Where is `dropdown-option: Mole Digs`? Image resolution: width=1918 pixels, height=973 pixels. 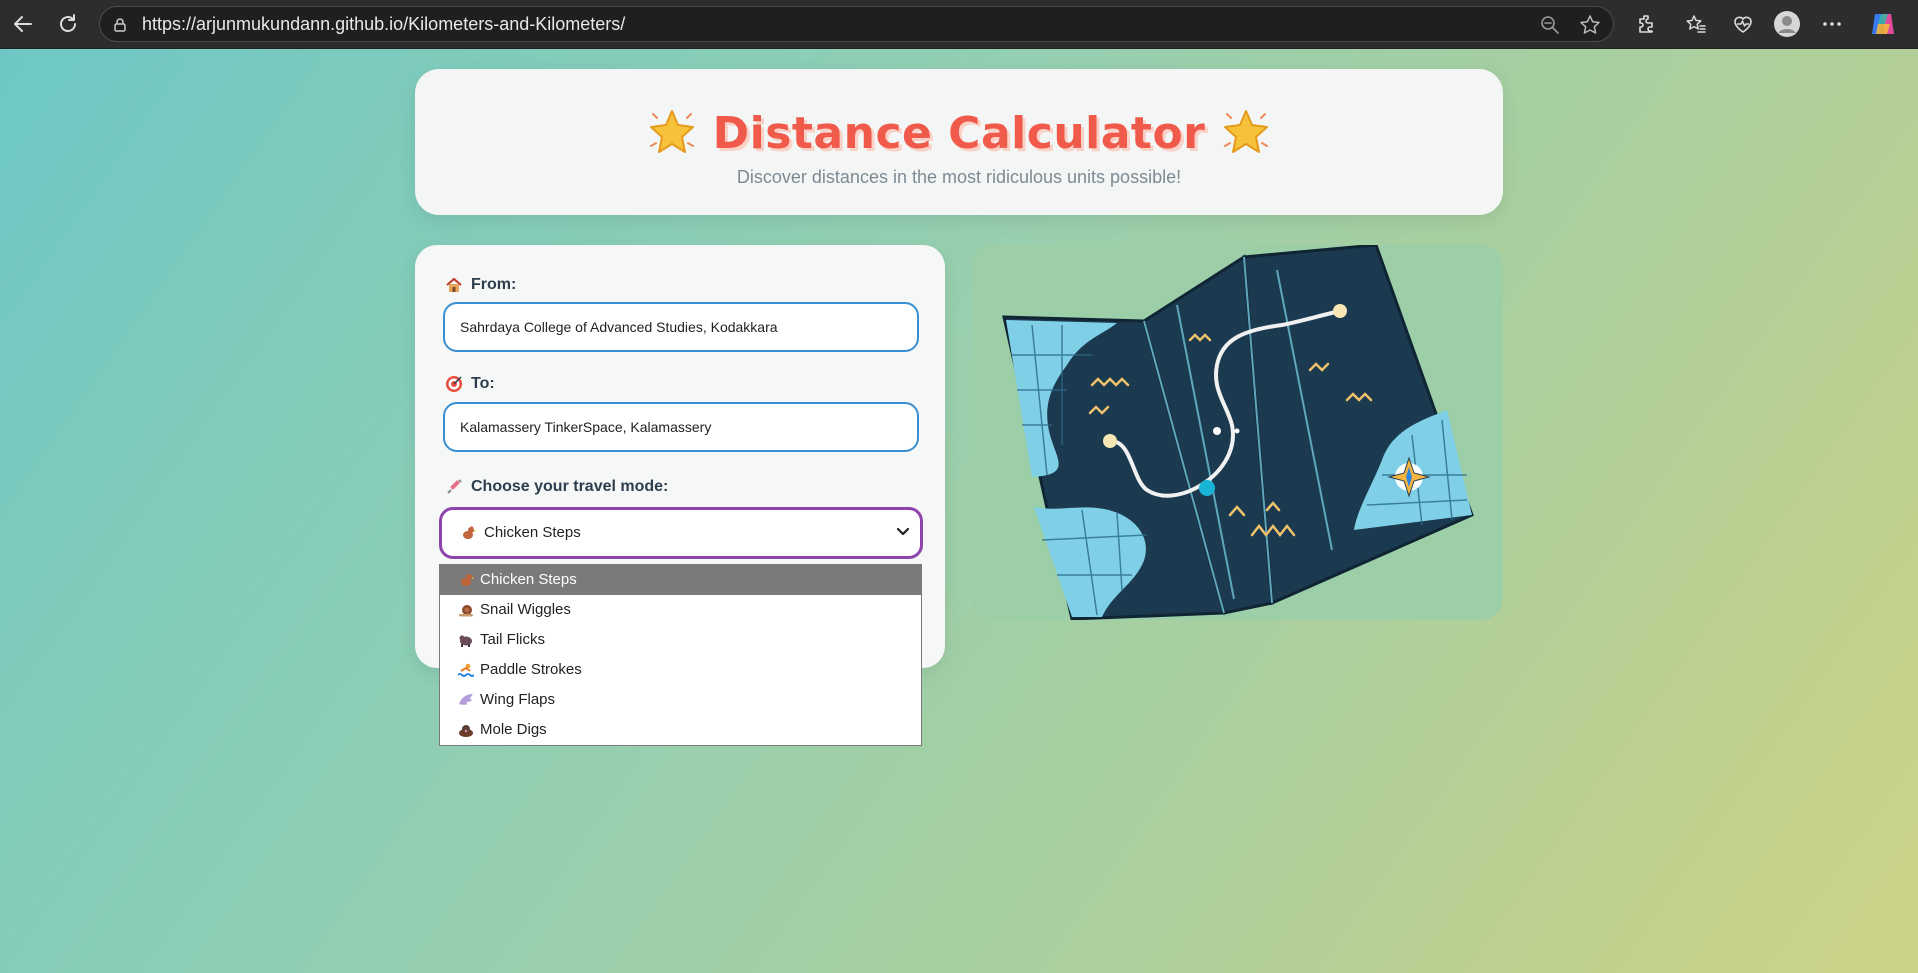 dropdown-option: Mole Digs is located at coordinates (680, 730).